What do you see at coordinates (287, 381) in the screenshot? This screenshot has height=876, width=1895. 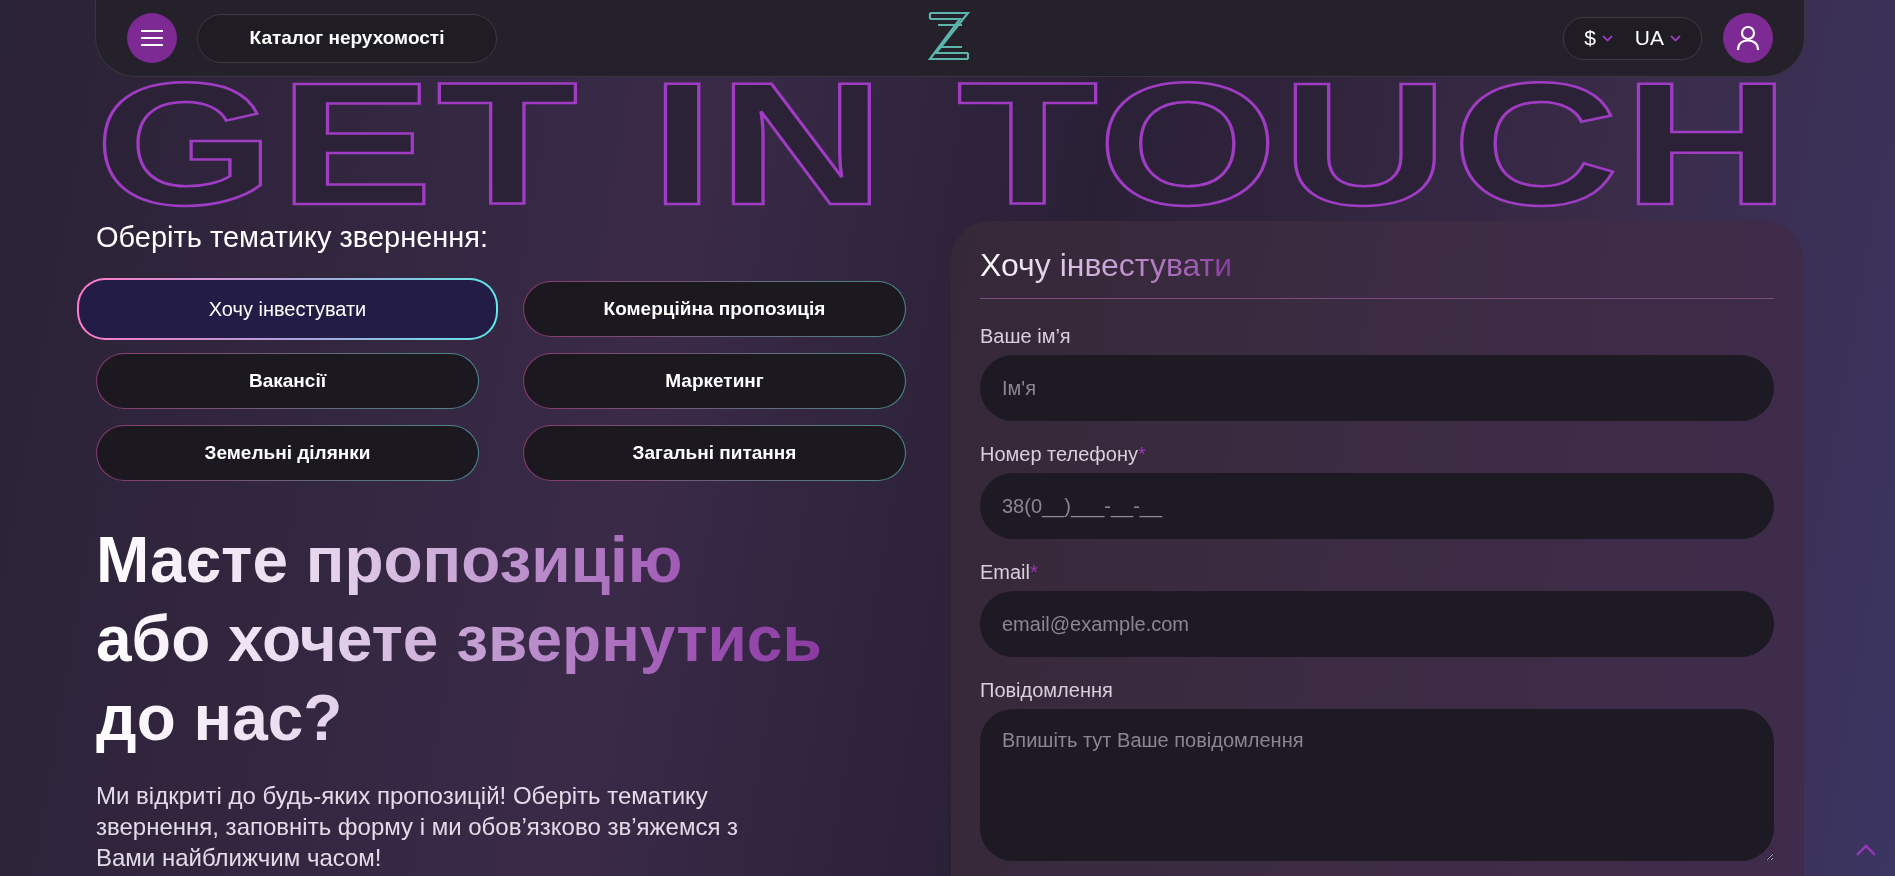 I see `topic-button: Вакансії` at bounding box center [287, 381].